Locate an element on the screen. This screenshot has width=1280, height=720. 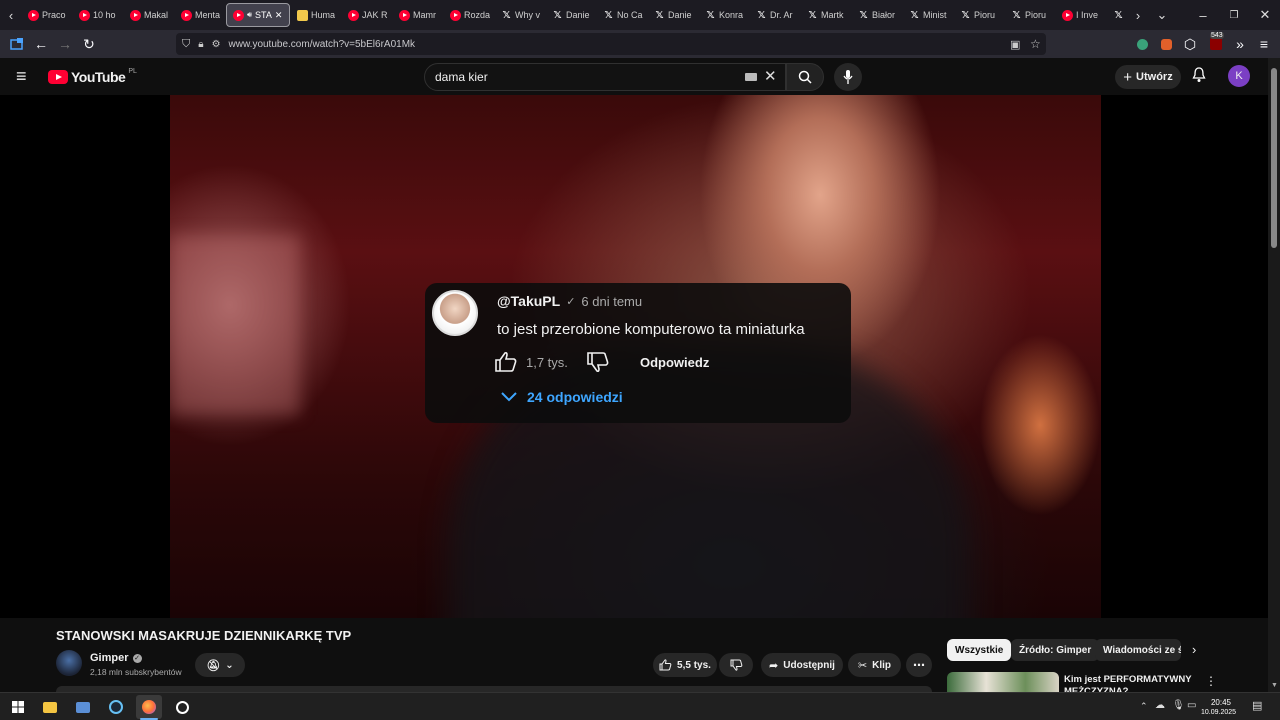
windows-start-icon is located at coordinates (18, 707).